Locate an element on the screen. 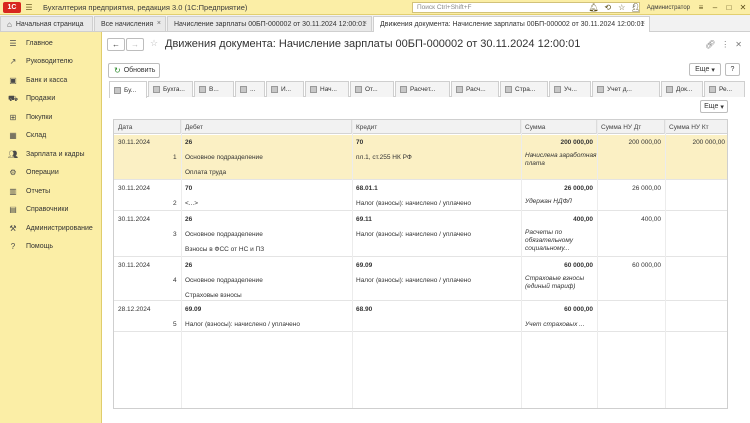 Image resolution: width=750 pixels, height=423 pixels. more-dots-icon: ⋮ is located at coordinates (725, 44).